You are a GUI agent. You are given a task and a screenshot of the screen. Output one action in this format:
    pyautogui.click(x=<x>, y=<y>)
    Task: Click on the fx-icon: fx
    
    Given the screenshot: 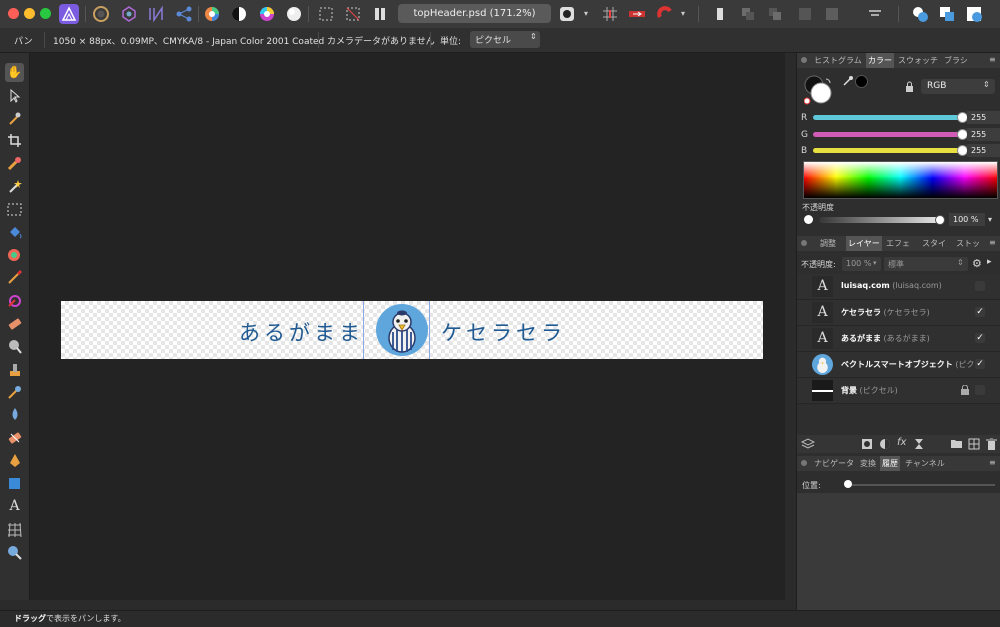 What is the action you would take?
    pyautogui.click(x=901, y=442)
    